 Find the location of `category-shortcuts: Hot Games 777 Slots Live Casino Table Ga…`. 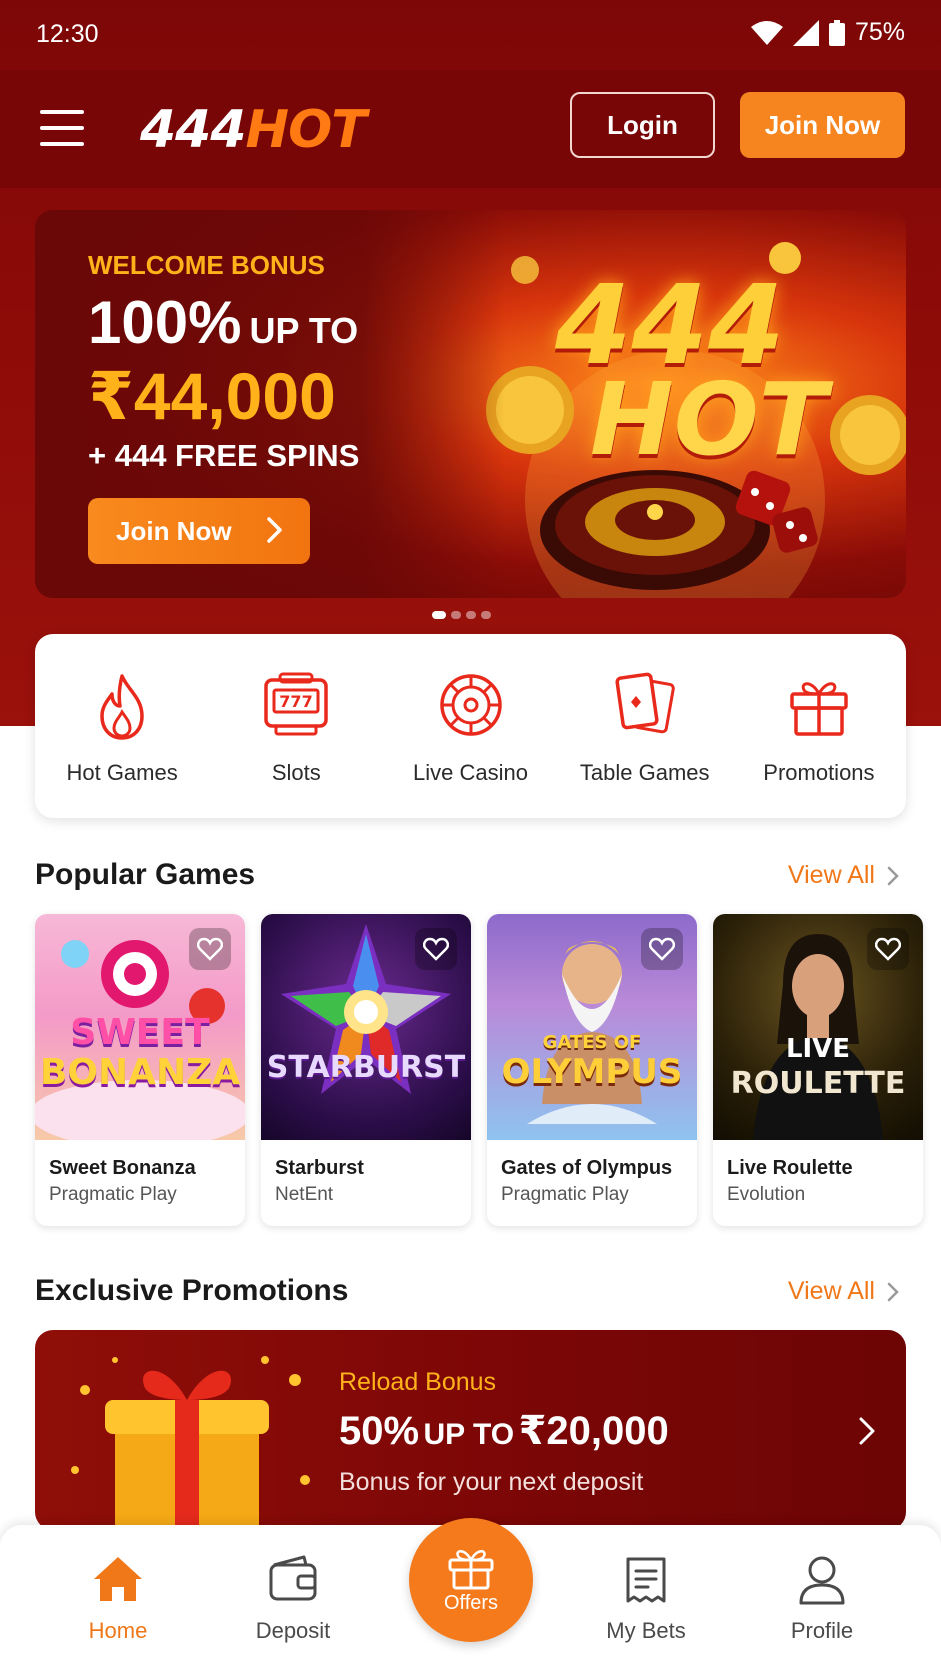

category-shortcuts: Hot Games 777 Slots Live Casino Table Ga… is located at coordinates (470, 726).